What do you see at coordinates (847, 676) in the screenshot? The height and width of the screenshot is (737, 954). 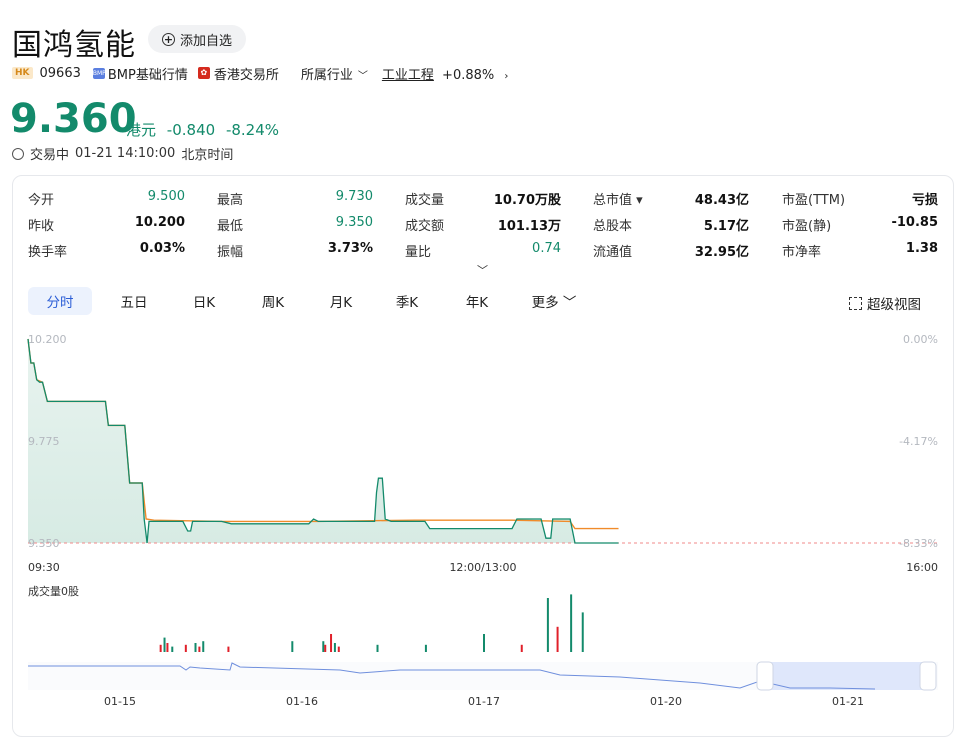 I see `navigator-window` at bounding box center [847, 676].